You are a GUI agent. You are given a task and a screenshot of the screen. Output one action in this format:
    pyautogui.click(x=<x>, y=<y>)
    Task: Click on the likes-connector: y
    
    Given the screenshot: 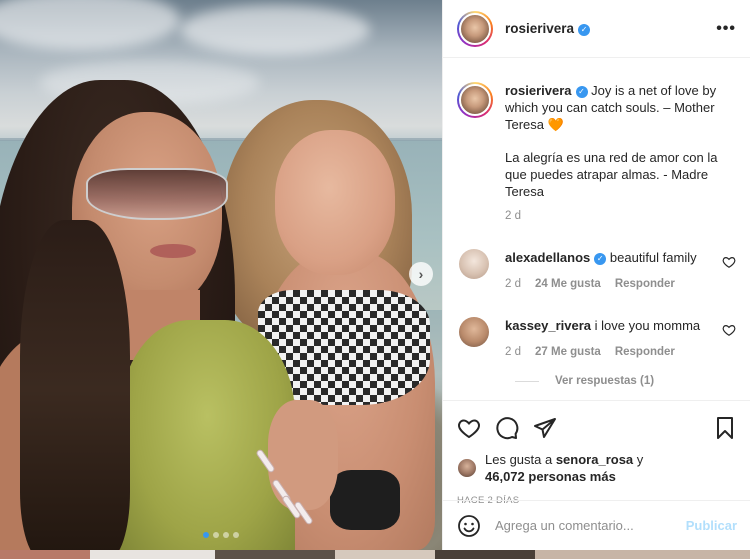 What is the action you would take?
    pyautogui.click(x=638, y=459)
    